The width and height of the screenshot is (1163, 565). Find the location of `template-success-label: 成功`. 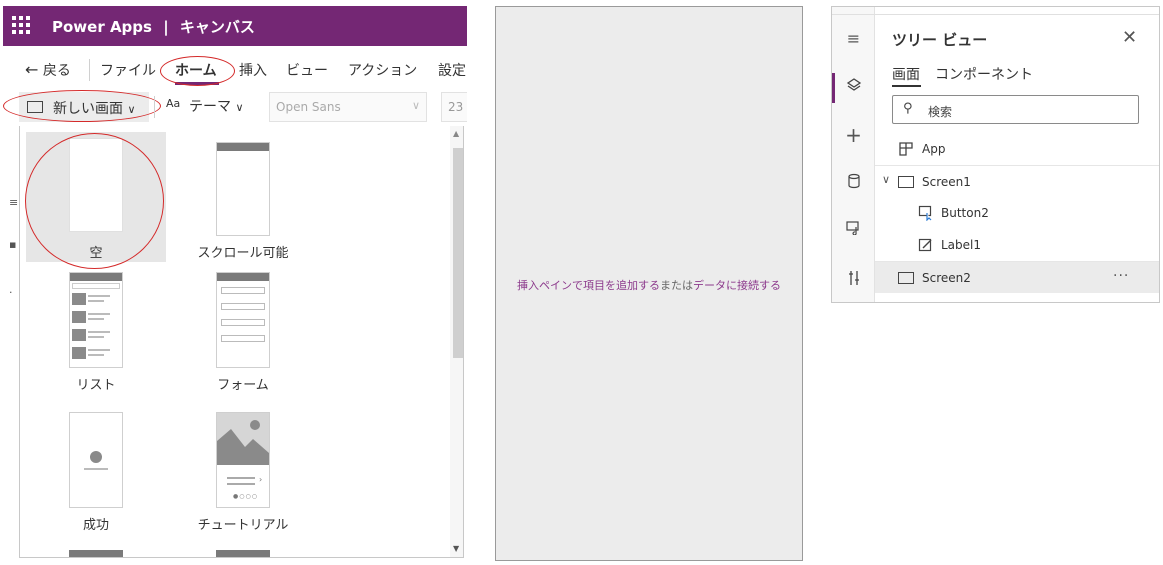

template-success-label: 成功 is located at coordinates (95, 525).